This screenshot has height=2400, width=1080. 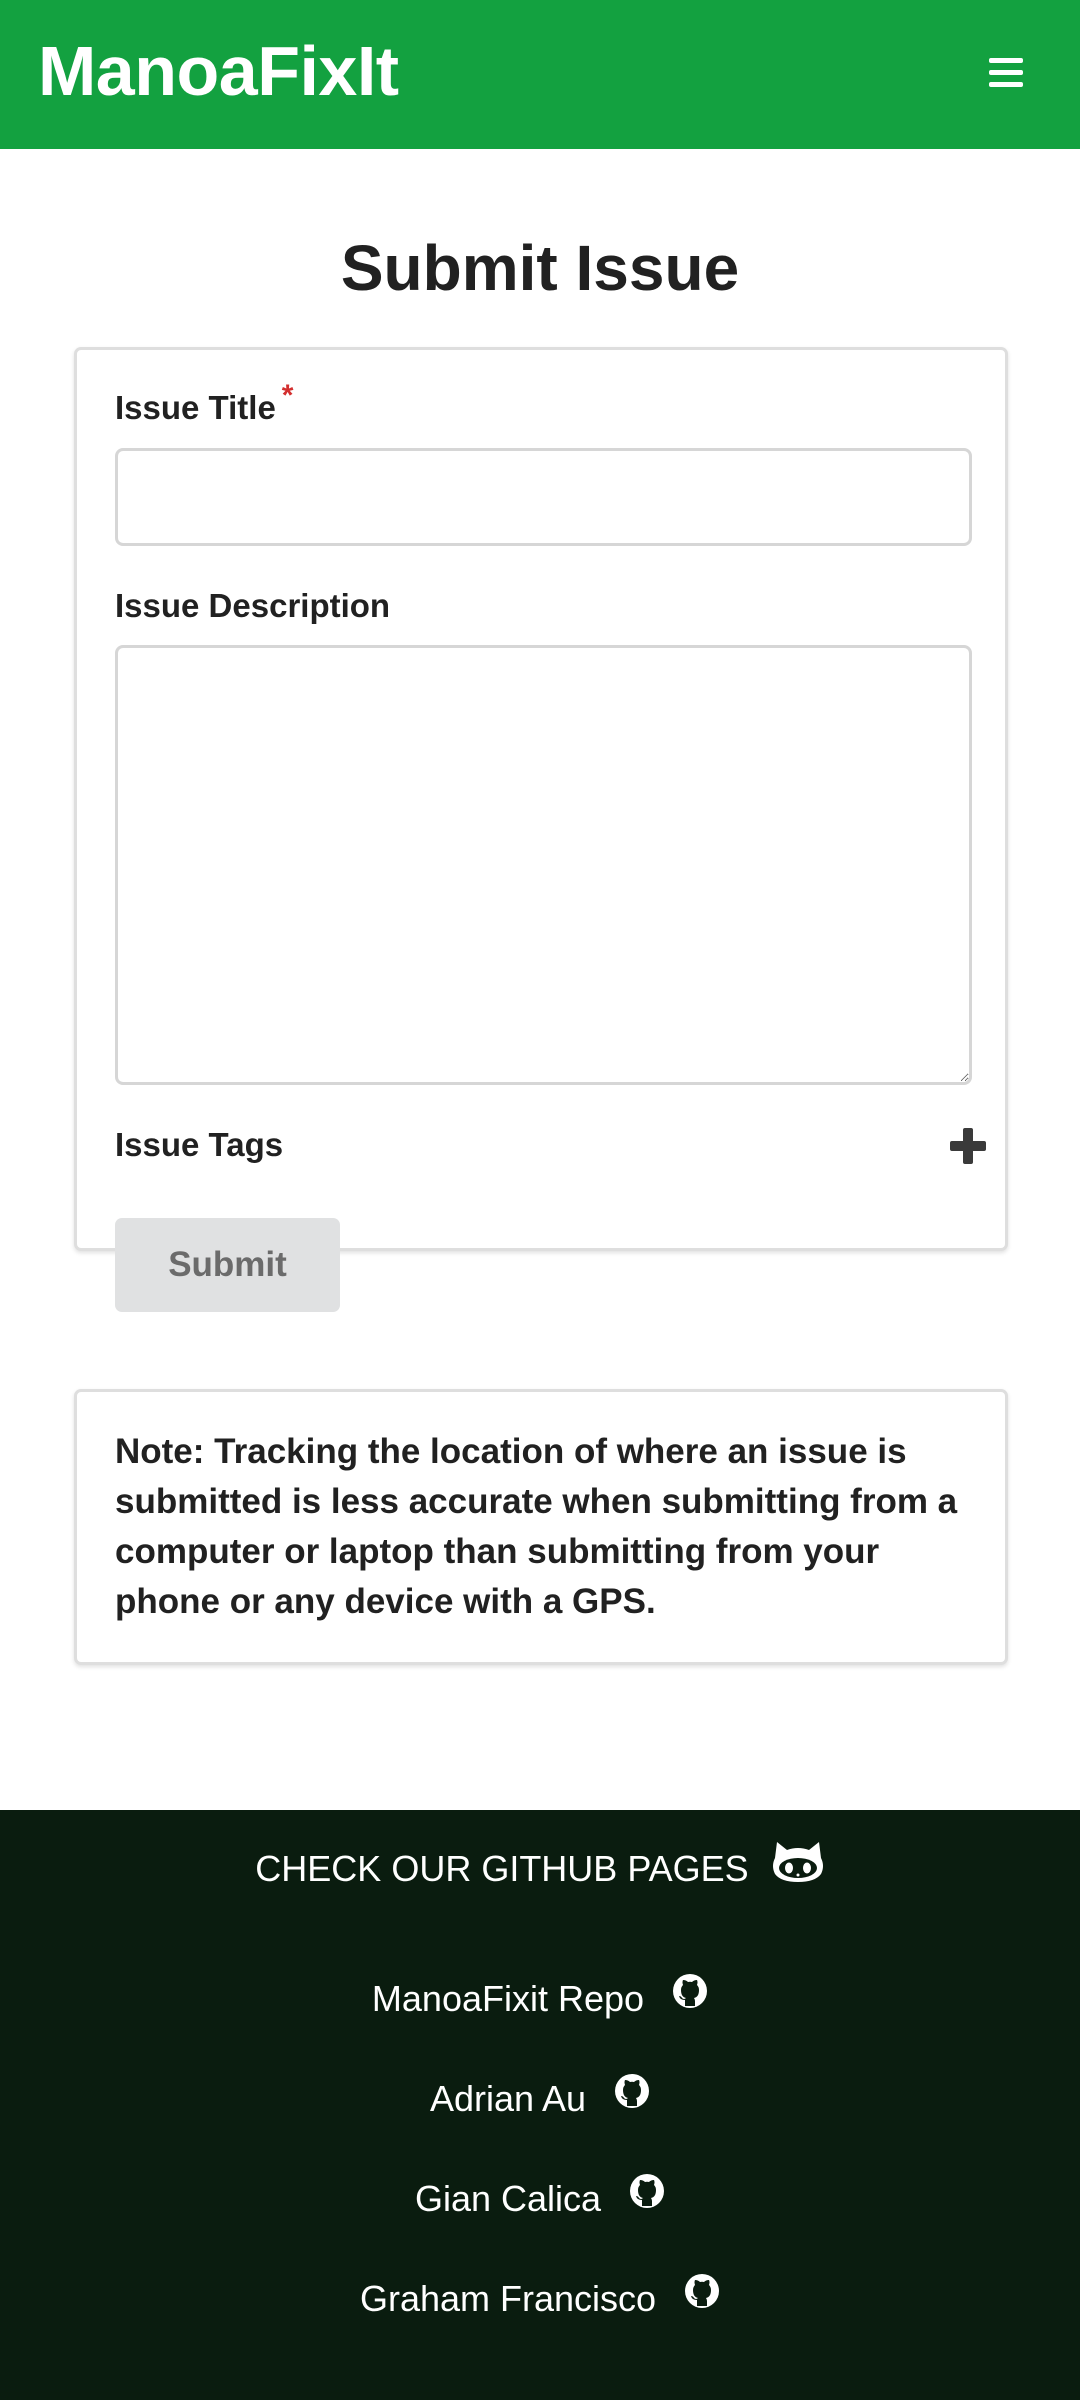 I want to click on issue-description-textarea, so click(x=543, y=865).